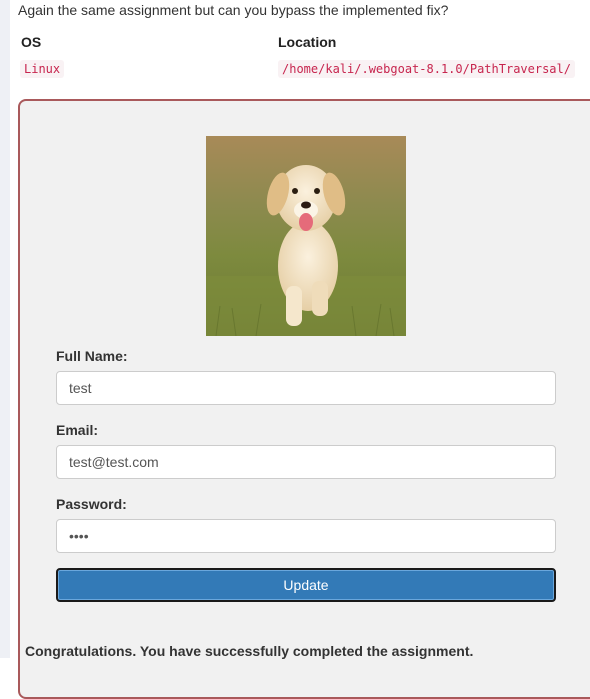 This screenshot has width=590, height=699. What do you see at coordinates (42, 69) in the screenshot?
I see `os-value: Linux` at bounding box center [42, 69].